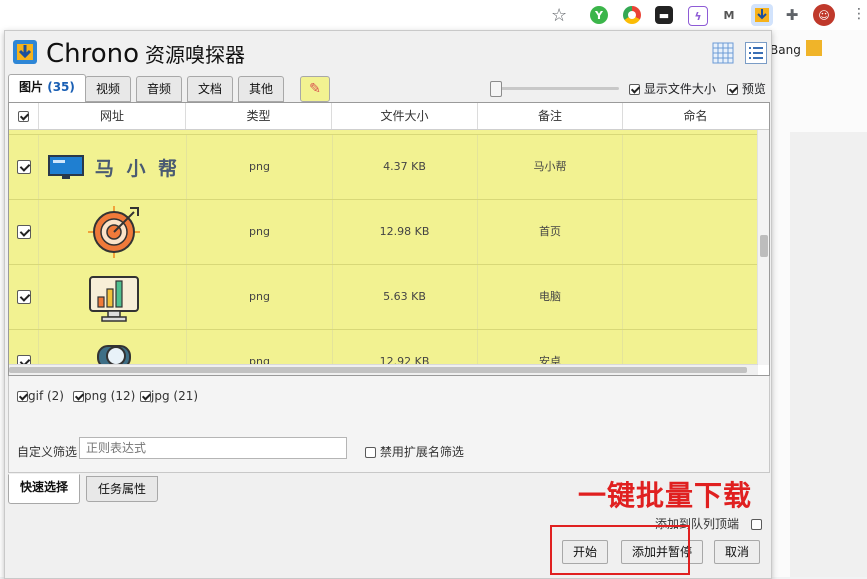 This screenshot has height=579, width=867. What do you see at coordinates (370, 452) in the screenshot?
I see `disable-ext-filter-checkbox` at bounding box center [370, 452].